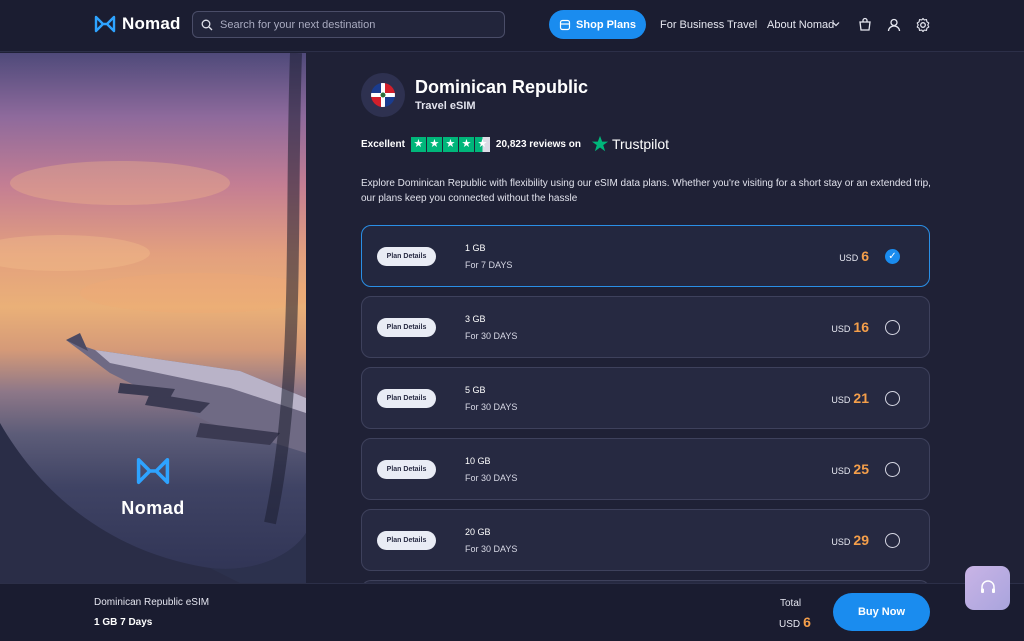  Describe the element at coordinates (790, 624) in the screenshot. I see `total-currency: USD` at that location.